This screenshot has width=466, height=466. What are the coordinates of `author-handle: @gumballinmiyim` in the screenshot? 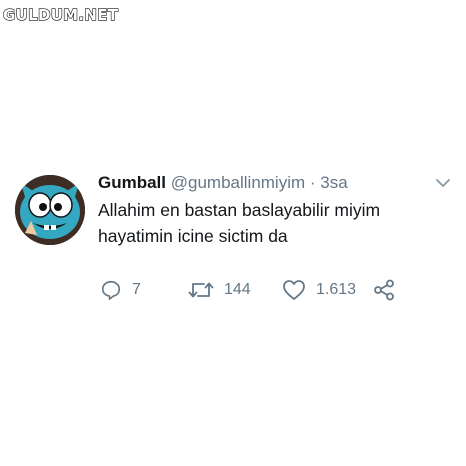 It's located at (238, 182).